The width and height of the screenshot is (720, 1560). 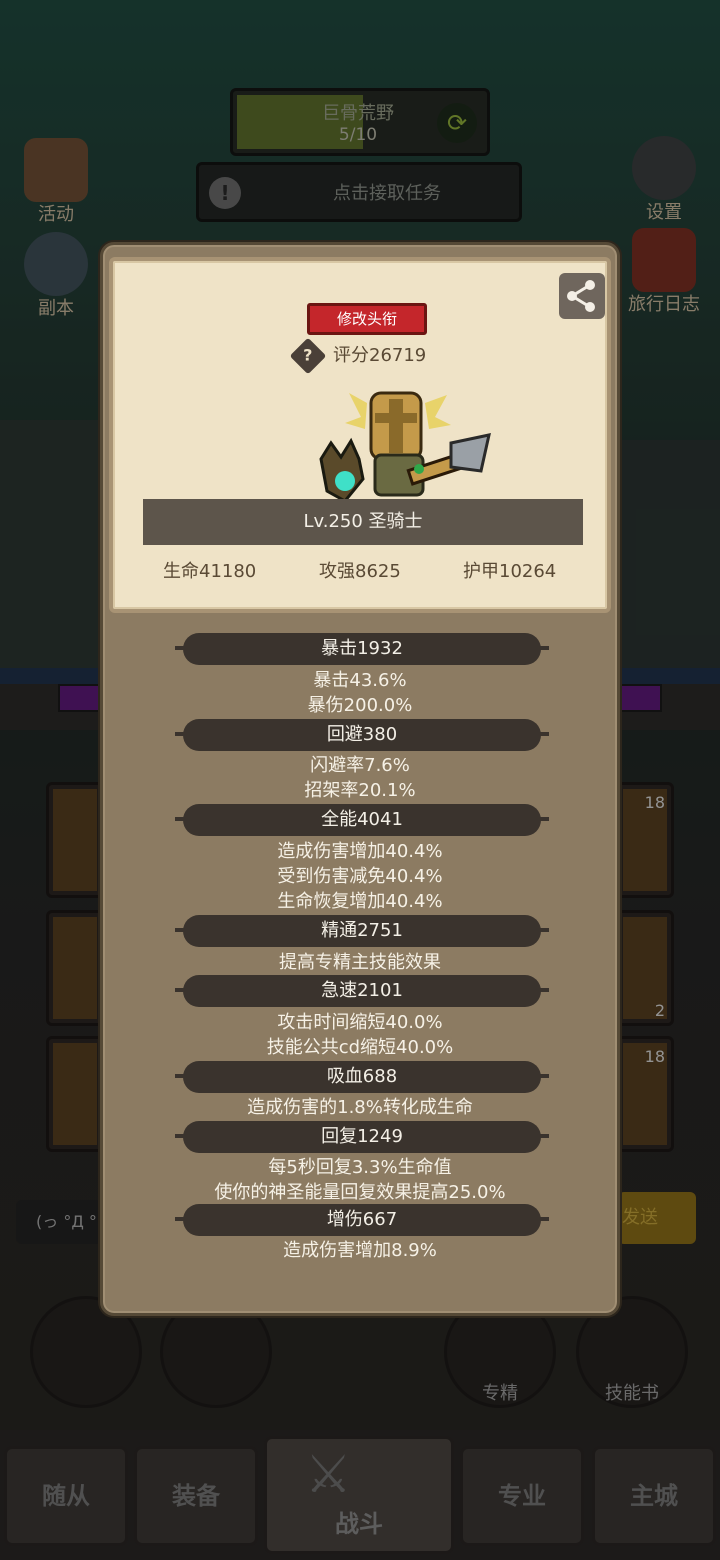 I want to click on share-icon, so click(x=581, y=296).